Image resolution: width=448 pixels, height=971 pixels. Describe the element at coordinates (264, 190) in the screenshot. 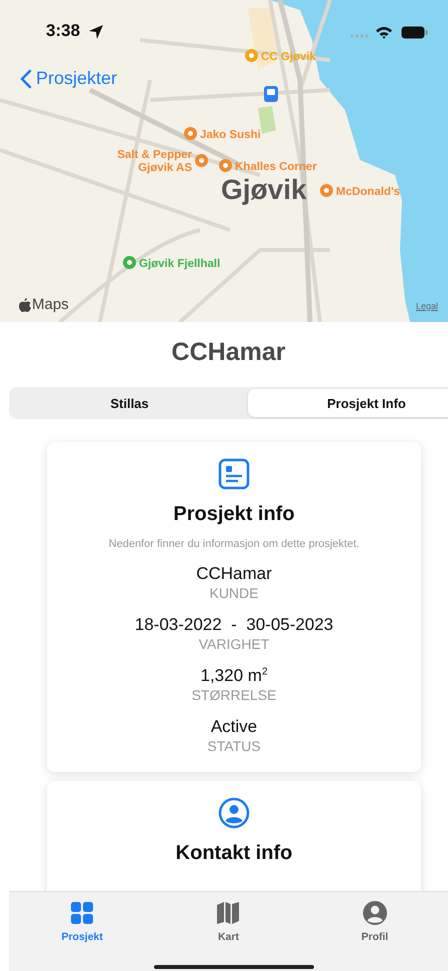

I see `map-city-label: Gjøvik` at that location.